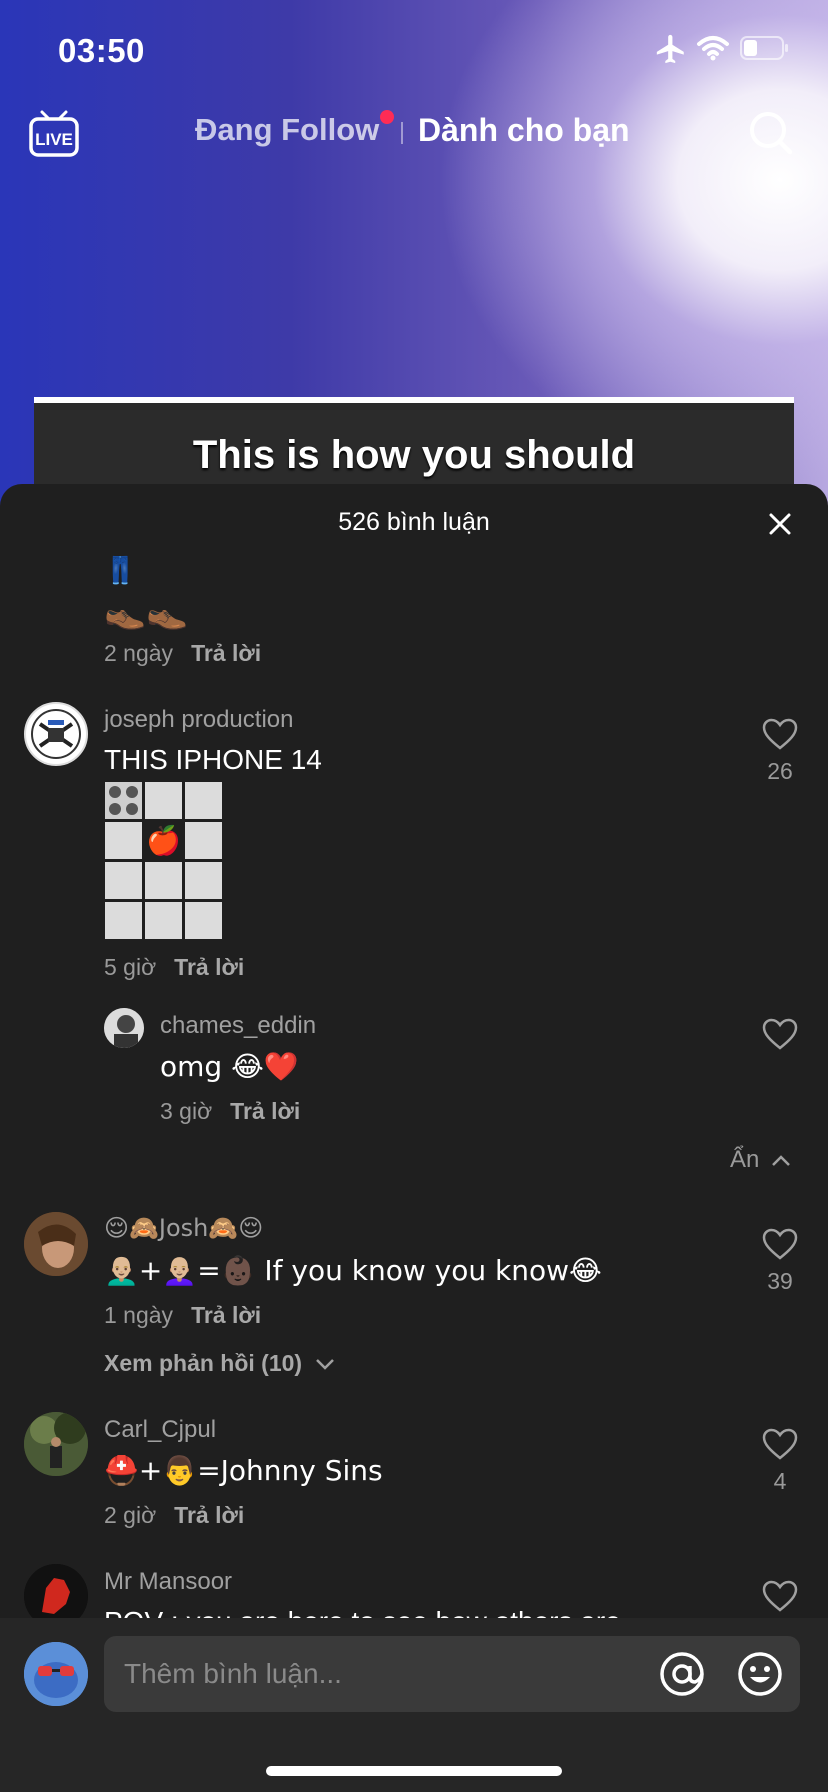 Image resolution: width=828 pixels, height=1792 pixels. What do you see at coordinates (670, 49) in the screenshot?
I see `airplane-icon` at bounding box center [670, 49].